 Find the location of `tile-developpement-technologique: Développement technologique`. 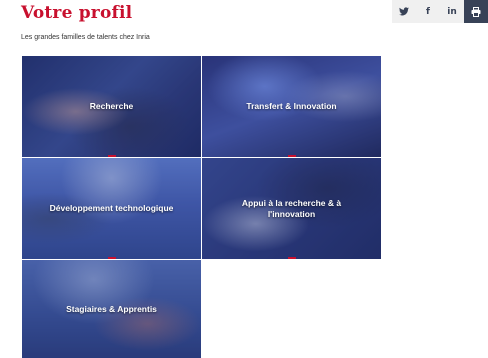

tile-developpement-technologique: Développement technologique is located at coordinates (111, 208).